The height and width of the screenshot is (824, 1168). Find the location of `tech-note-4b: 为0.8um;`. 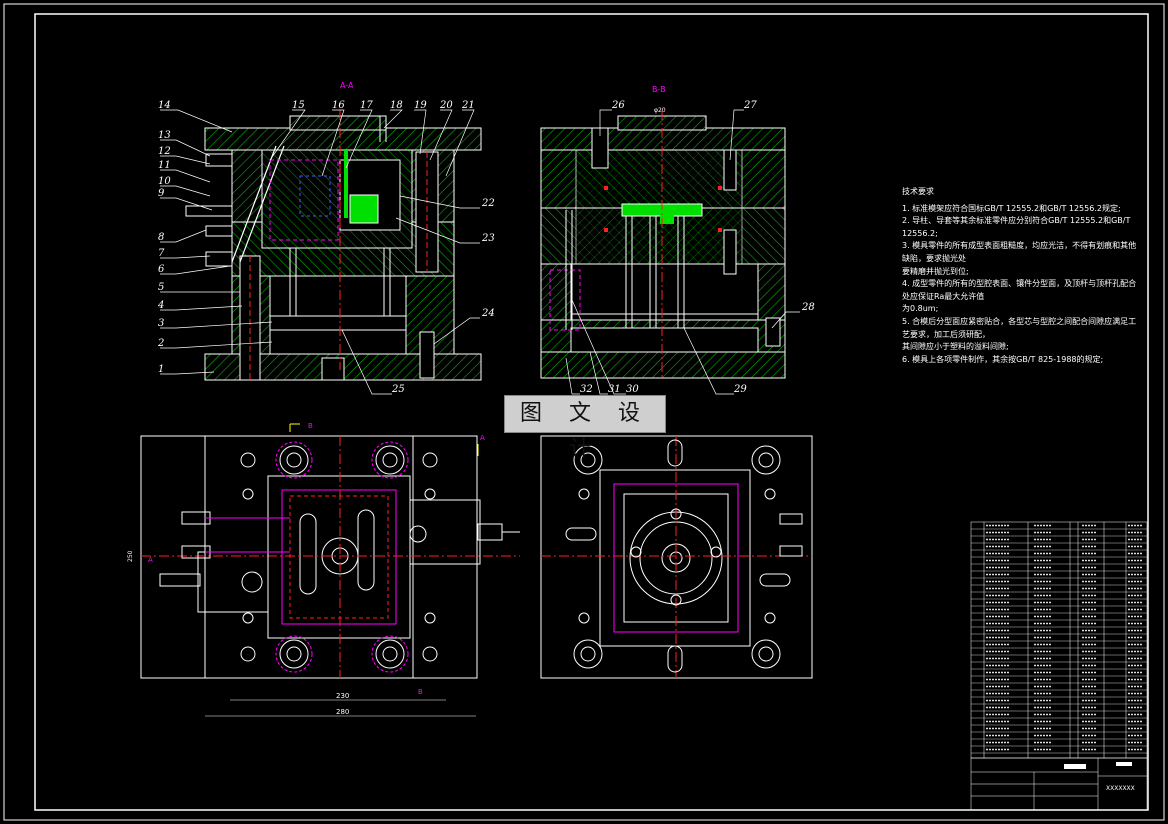

tech-note-4b: 为0.8um; is located at coordinates (920, 309).